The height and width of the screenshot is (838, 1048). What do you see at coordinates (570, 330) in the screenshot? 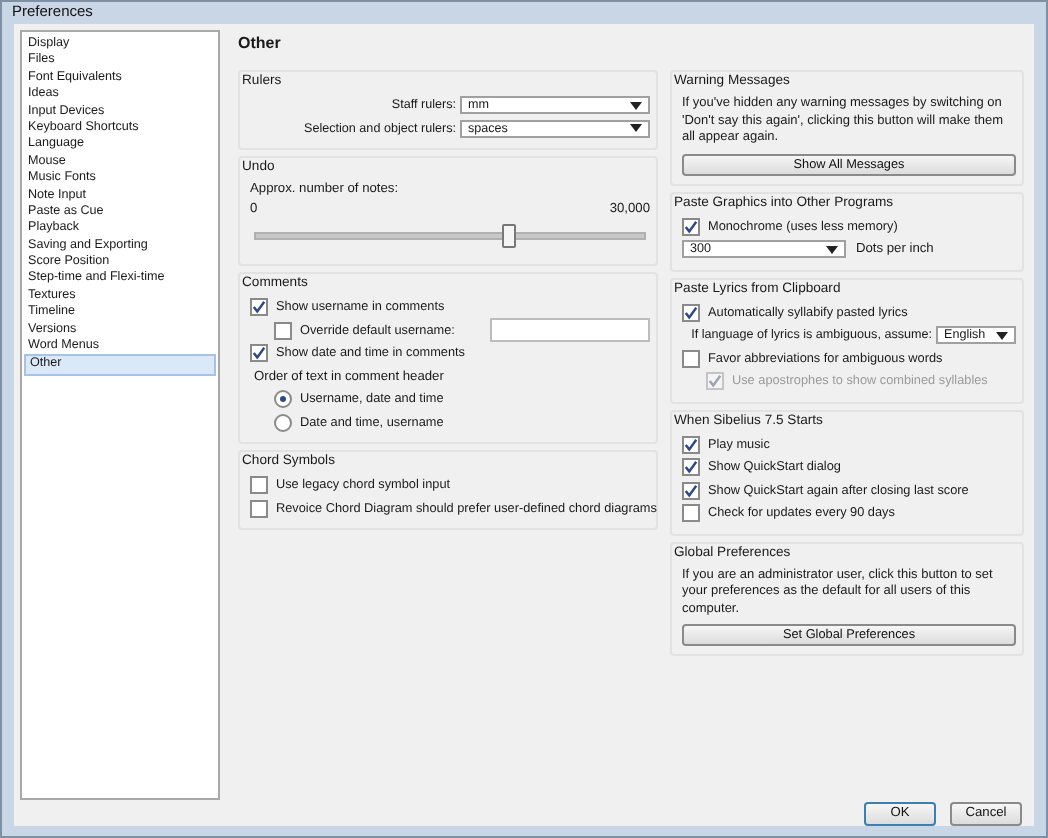
I see `username-field` at bounding box center [570, 330].